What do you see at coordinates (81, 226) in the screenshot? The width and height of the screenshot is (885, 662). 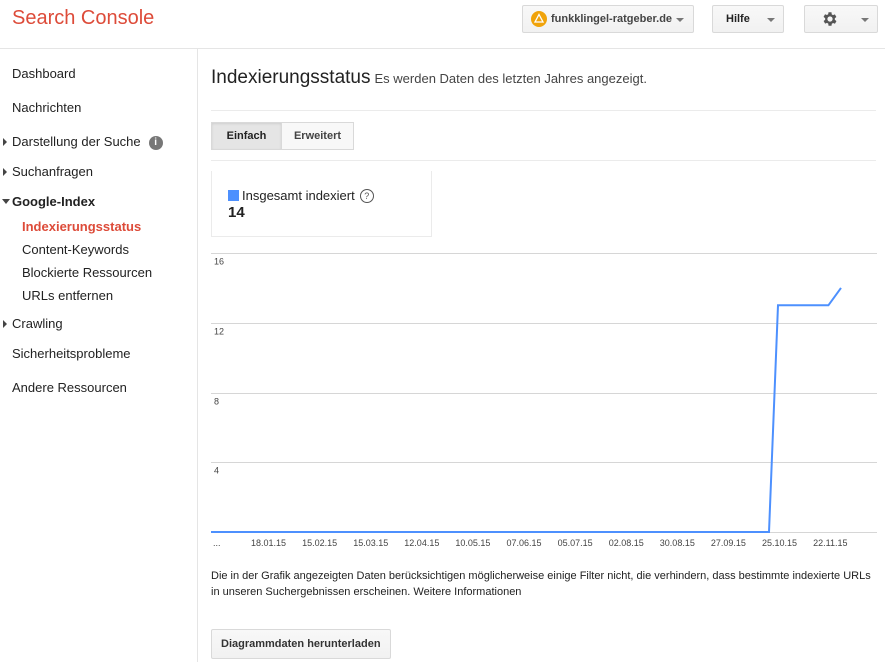 I see `sidebar-subitem-indexierungsstatus: Indexierungsstatus` at bounding box center [81, 226].